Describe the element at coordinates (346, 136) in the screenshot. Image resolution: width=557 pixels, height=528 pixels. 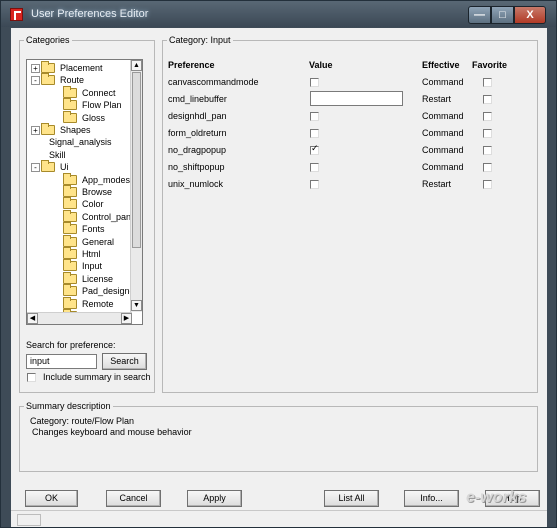
I see `preference-row: form_oldreturn Command` at that location.